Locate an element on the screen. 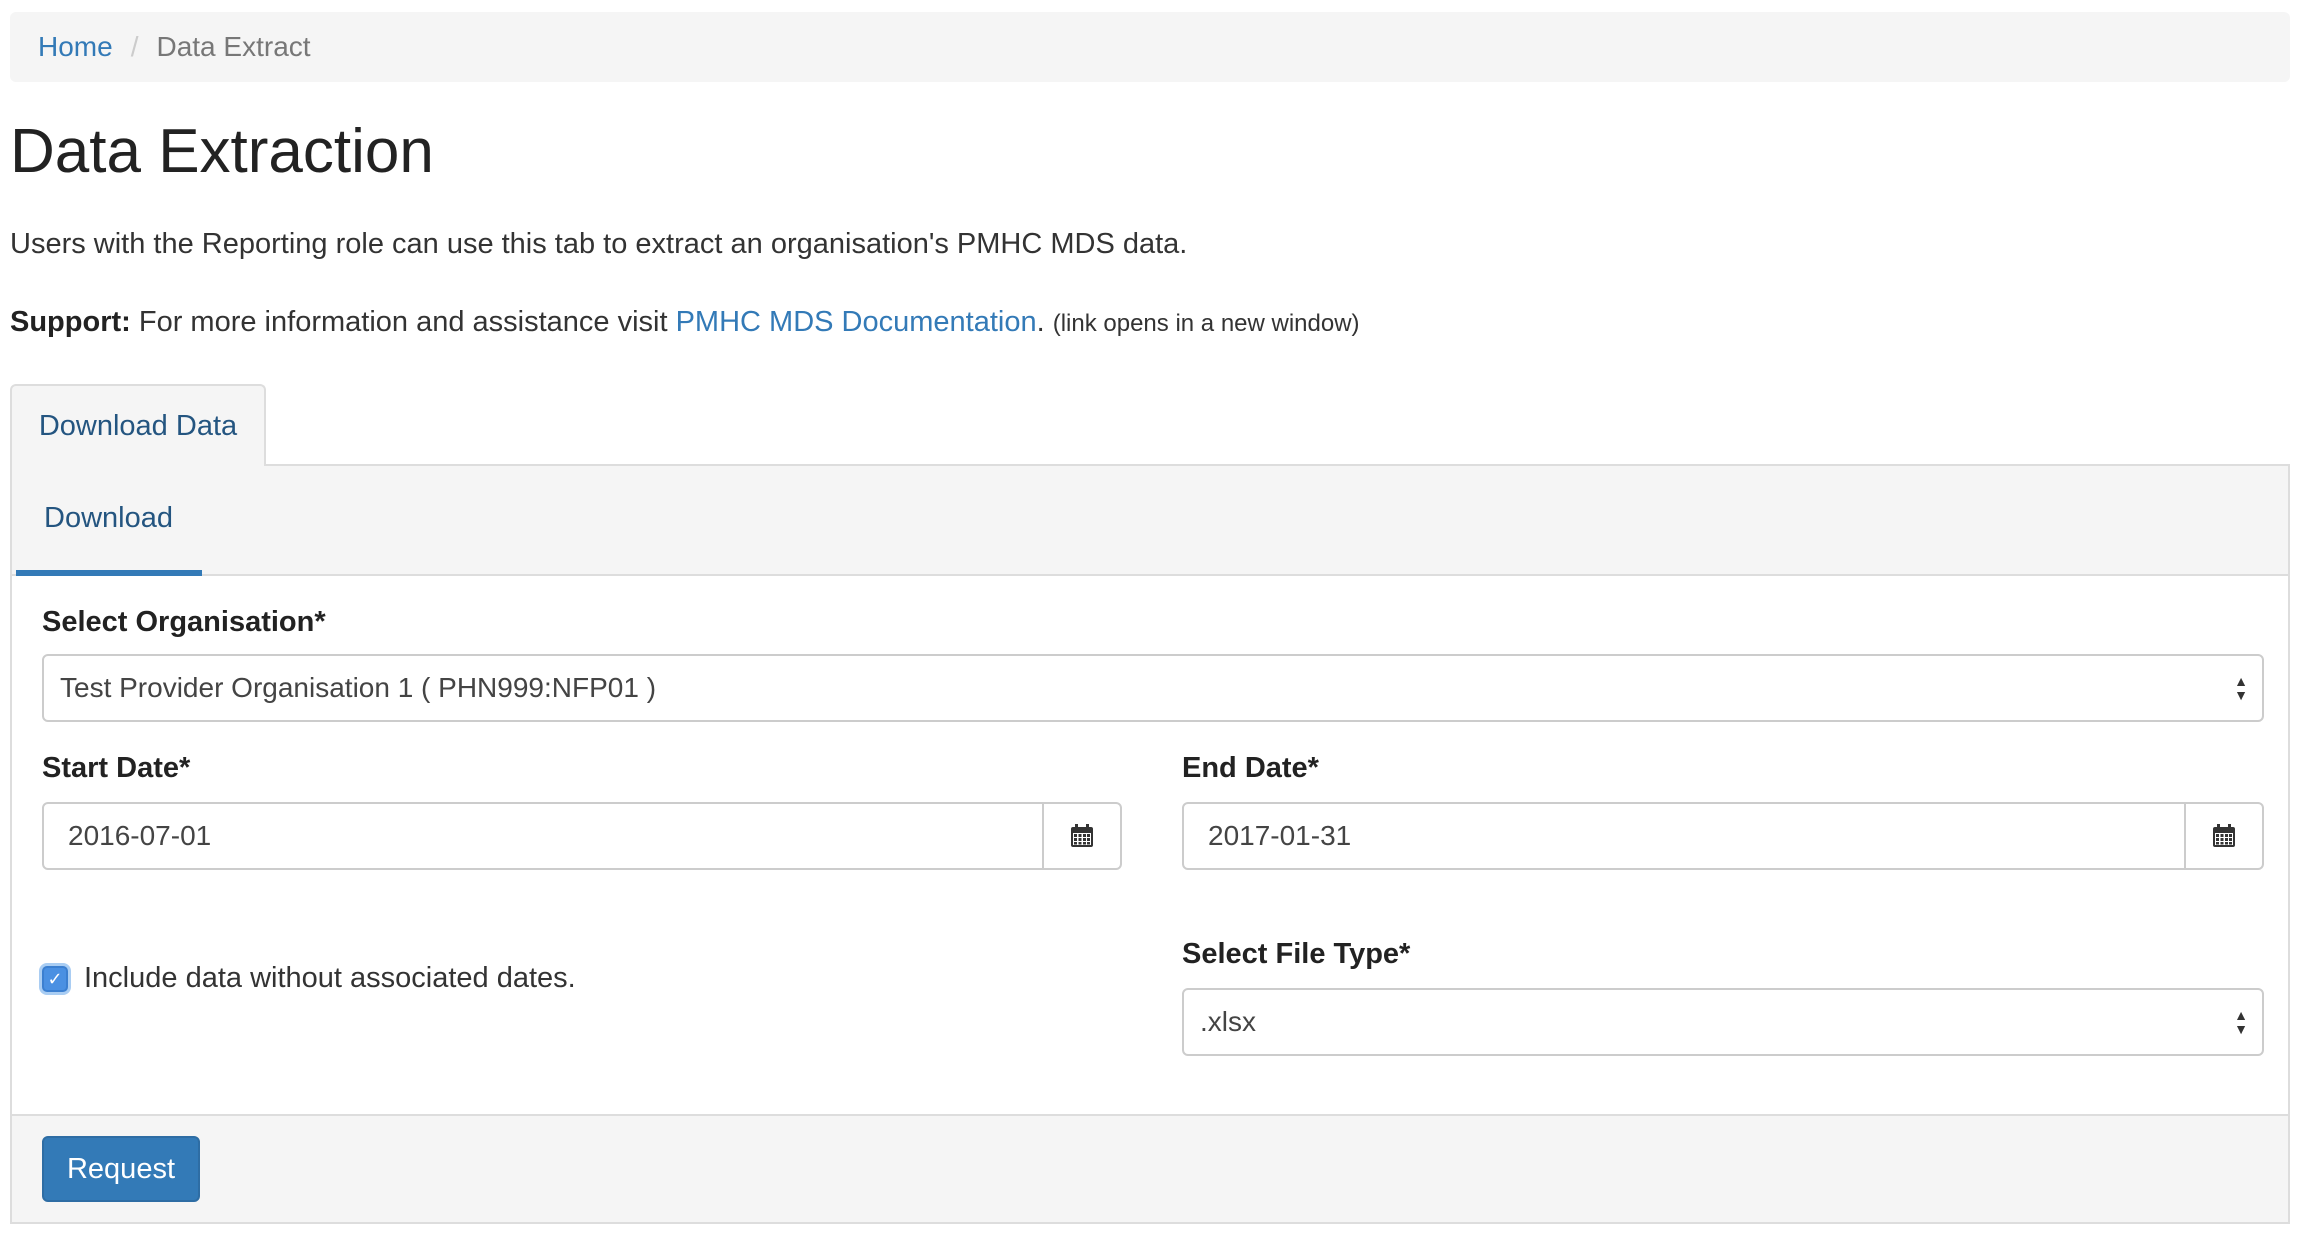 Image resolution: width=2300 pixels, height=1238 pixels. file-type-label: Select File Type* is located at coordinates (1296, 954).